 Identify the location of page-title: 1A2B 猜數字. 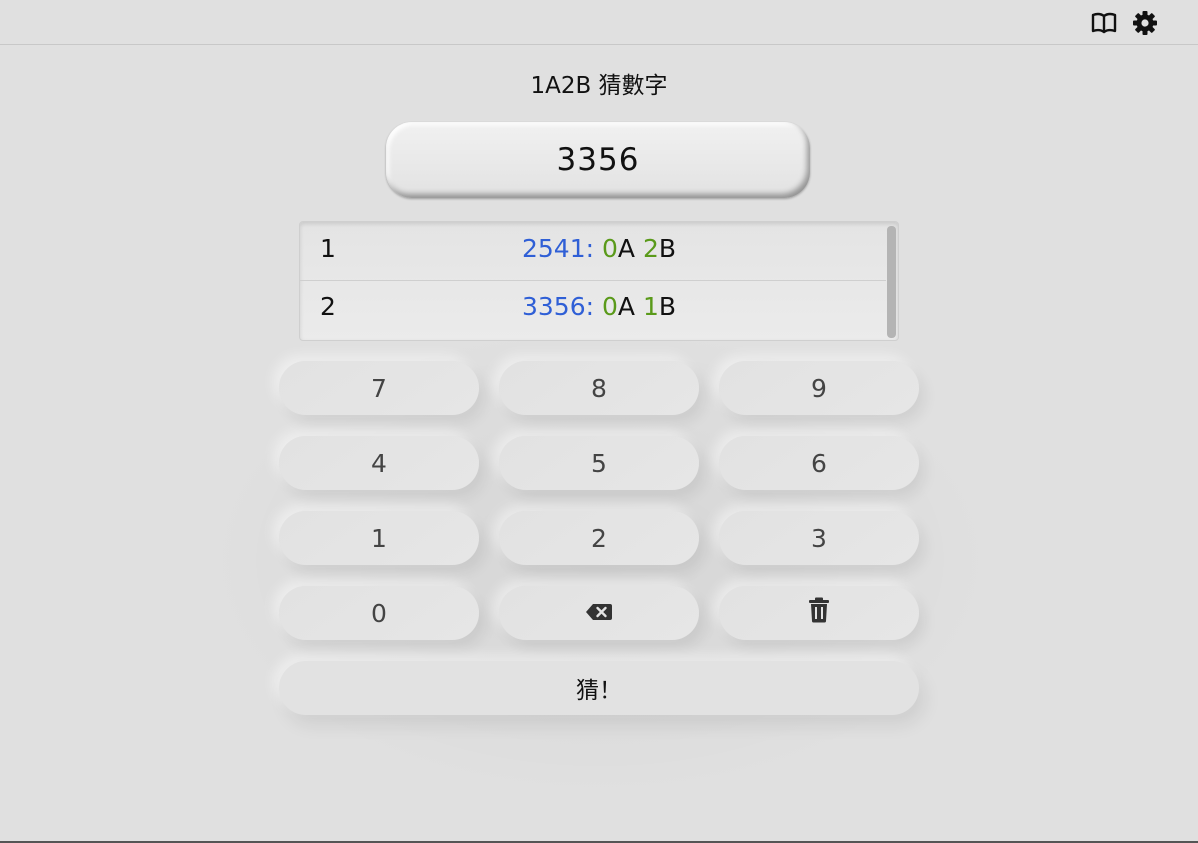
(599, 86).